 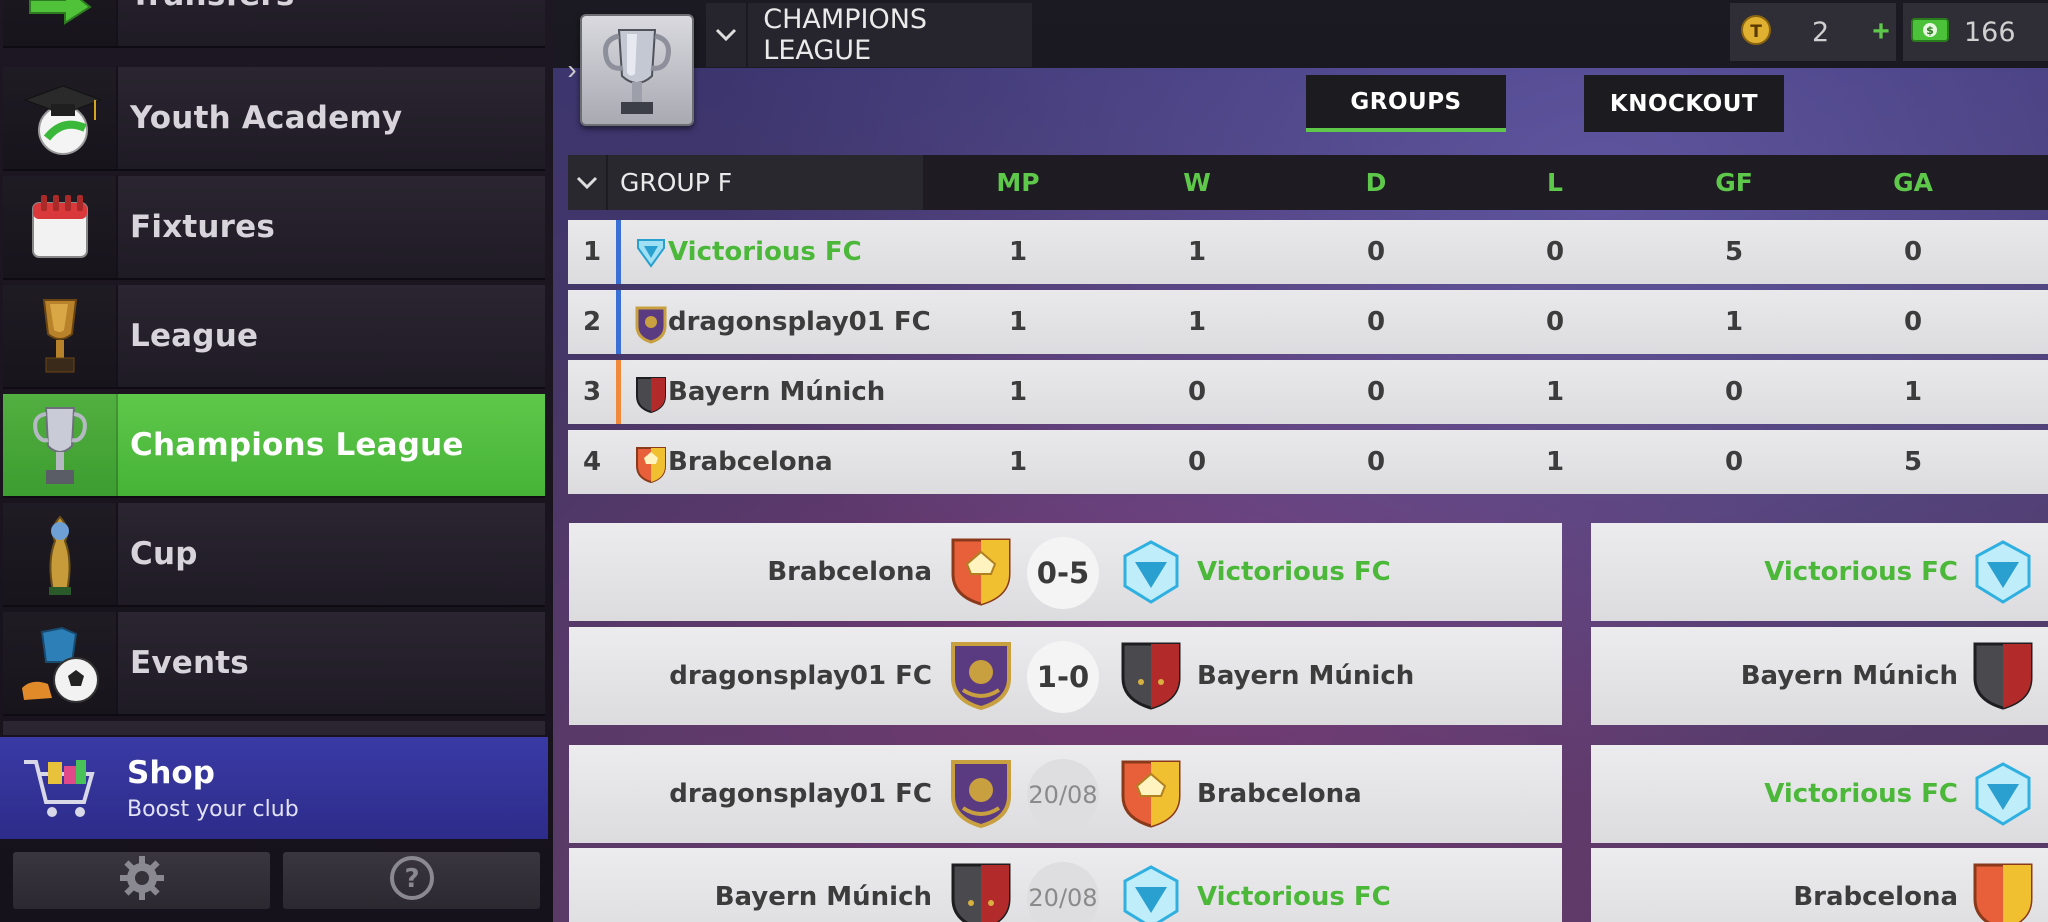 I want to click on home-team: dragonsplay01 FC, so click(x=800, y=676).